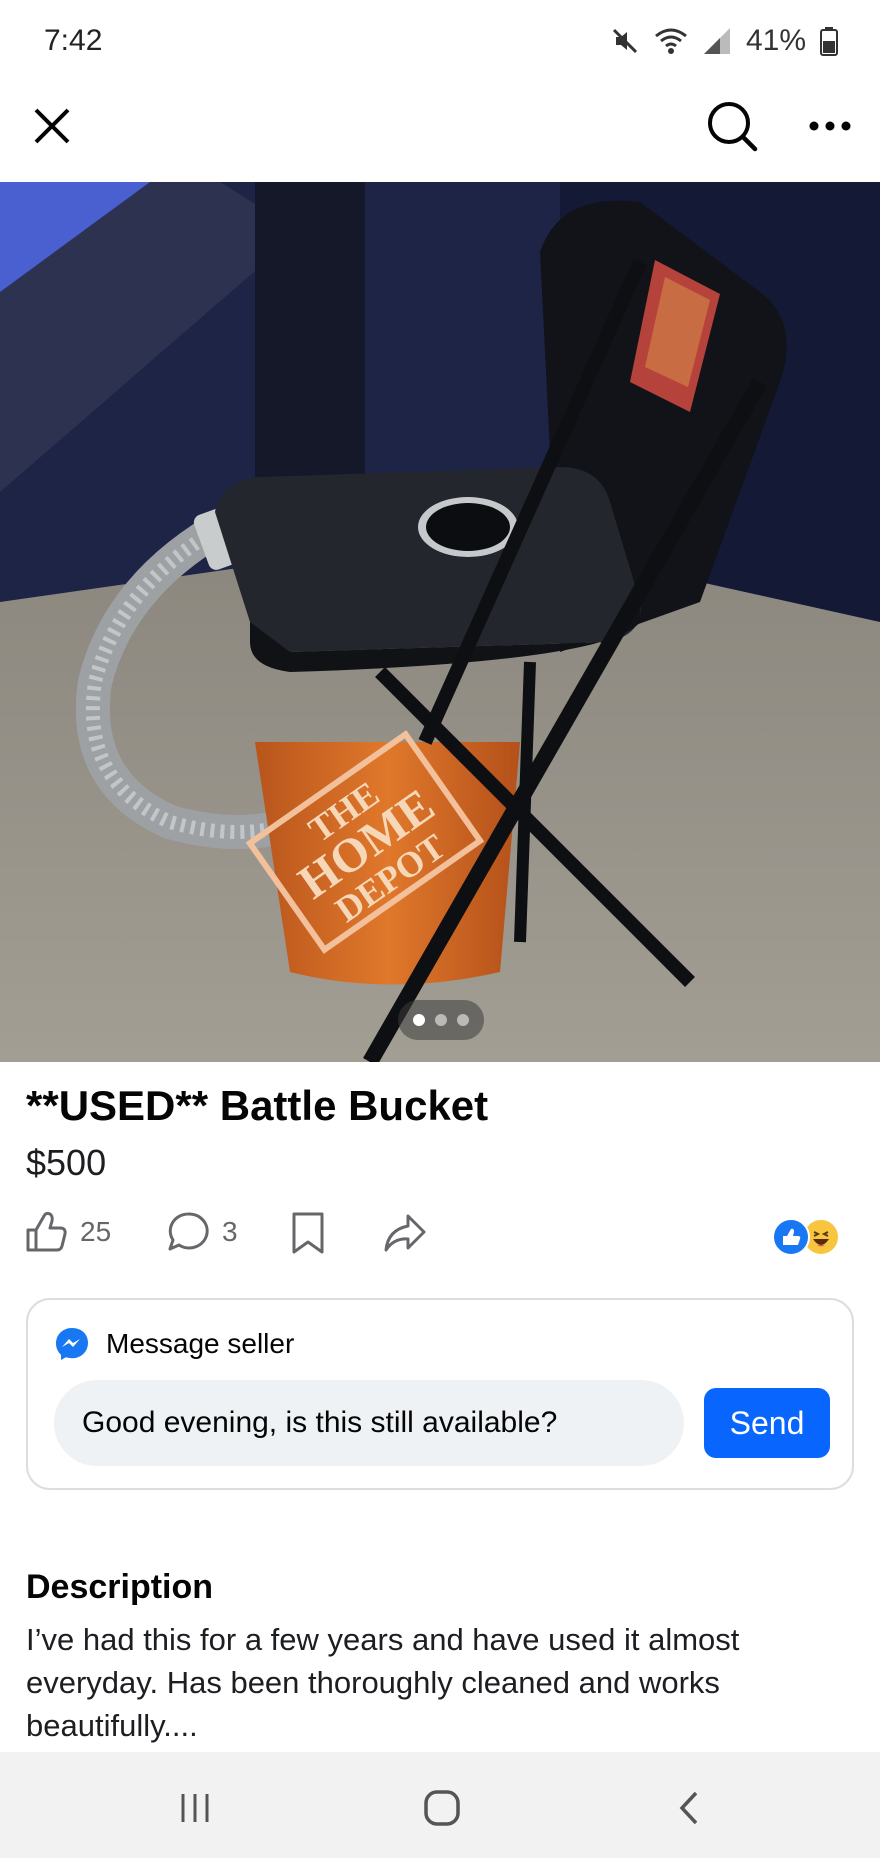 This screenshot has height=1858, width=880. What do you see at coordinates (66, 1162) in the screenshot?
I see `listing-price: $500` at bounding box center [66, 1162].